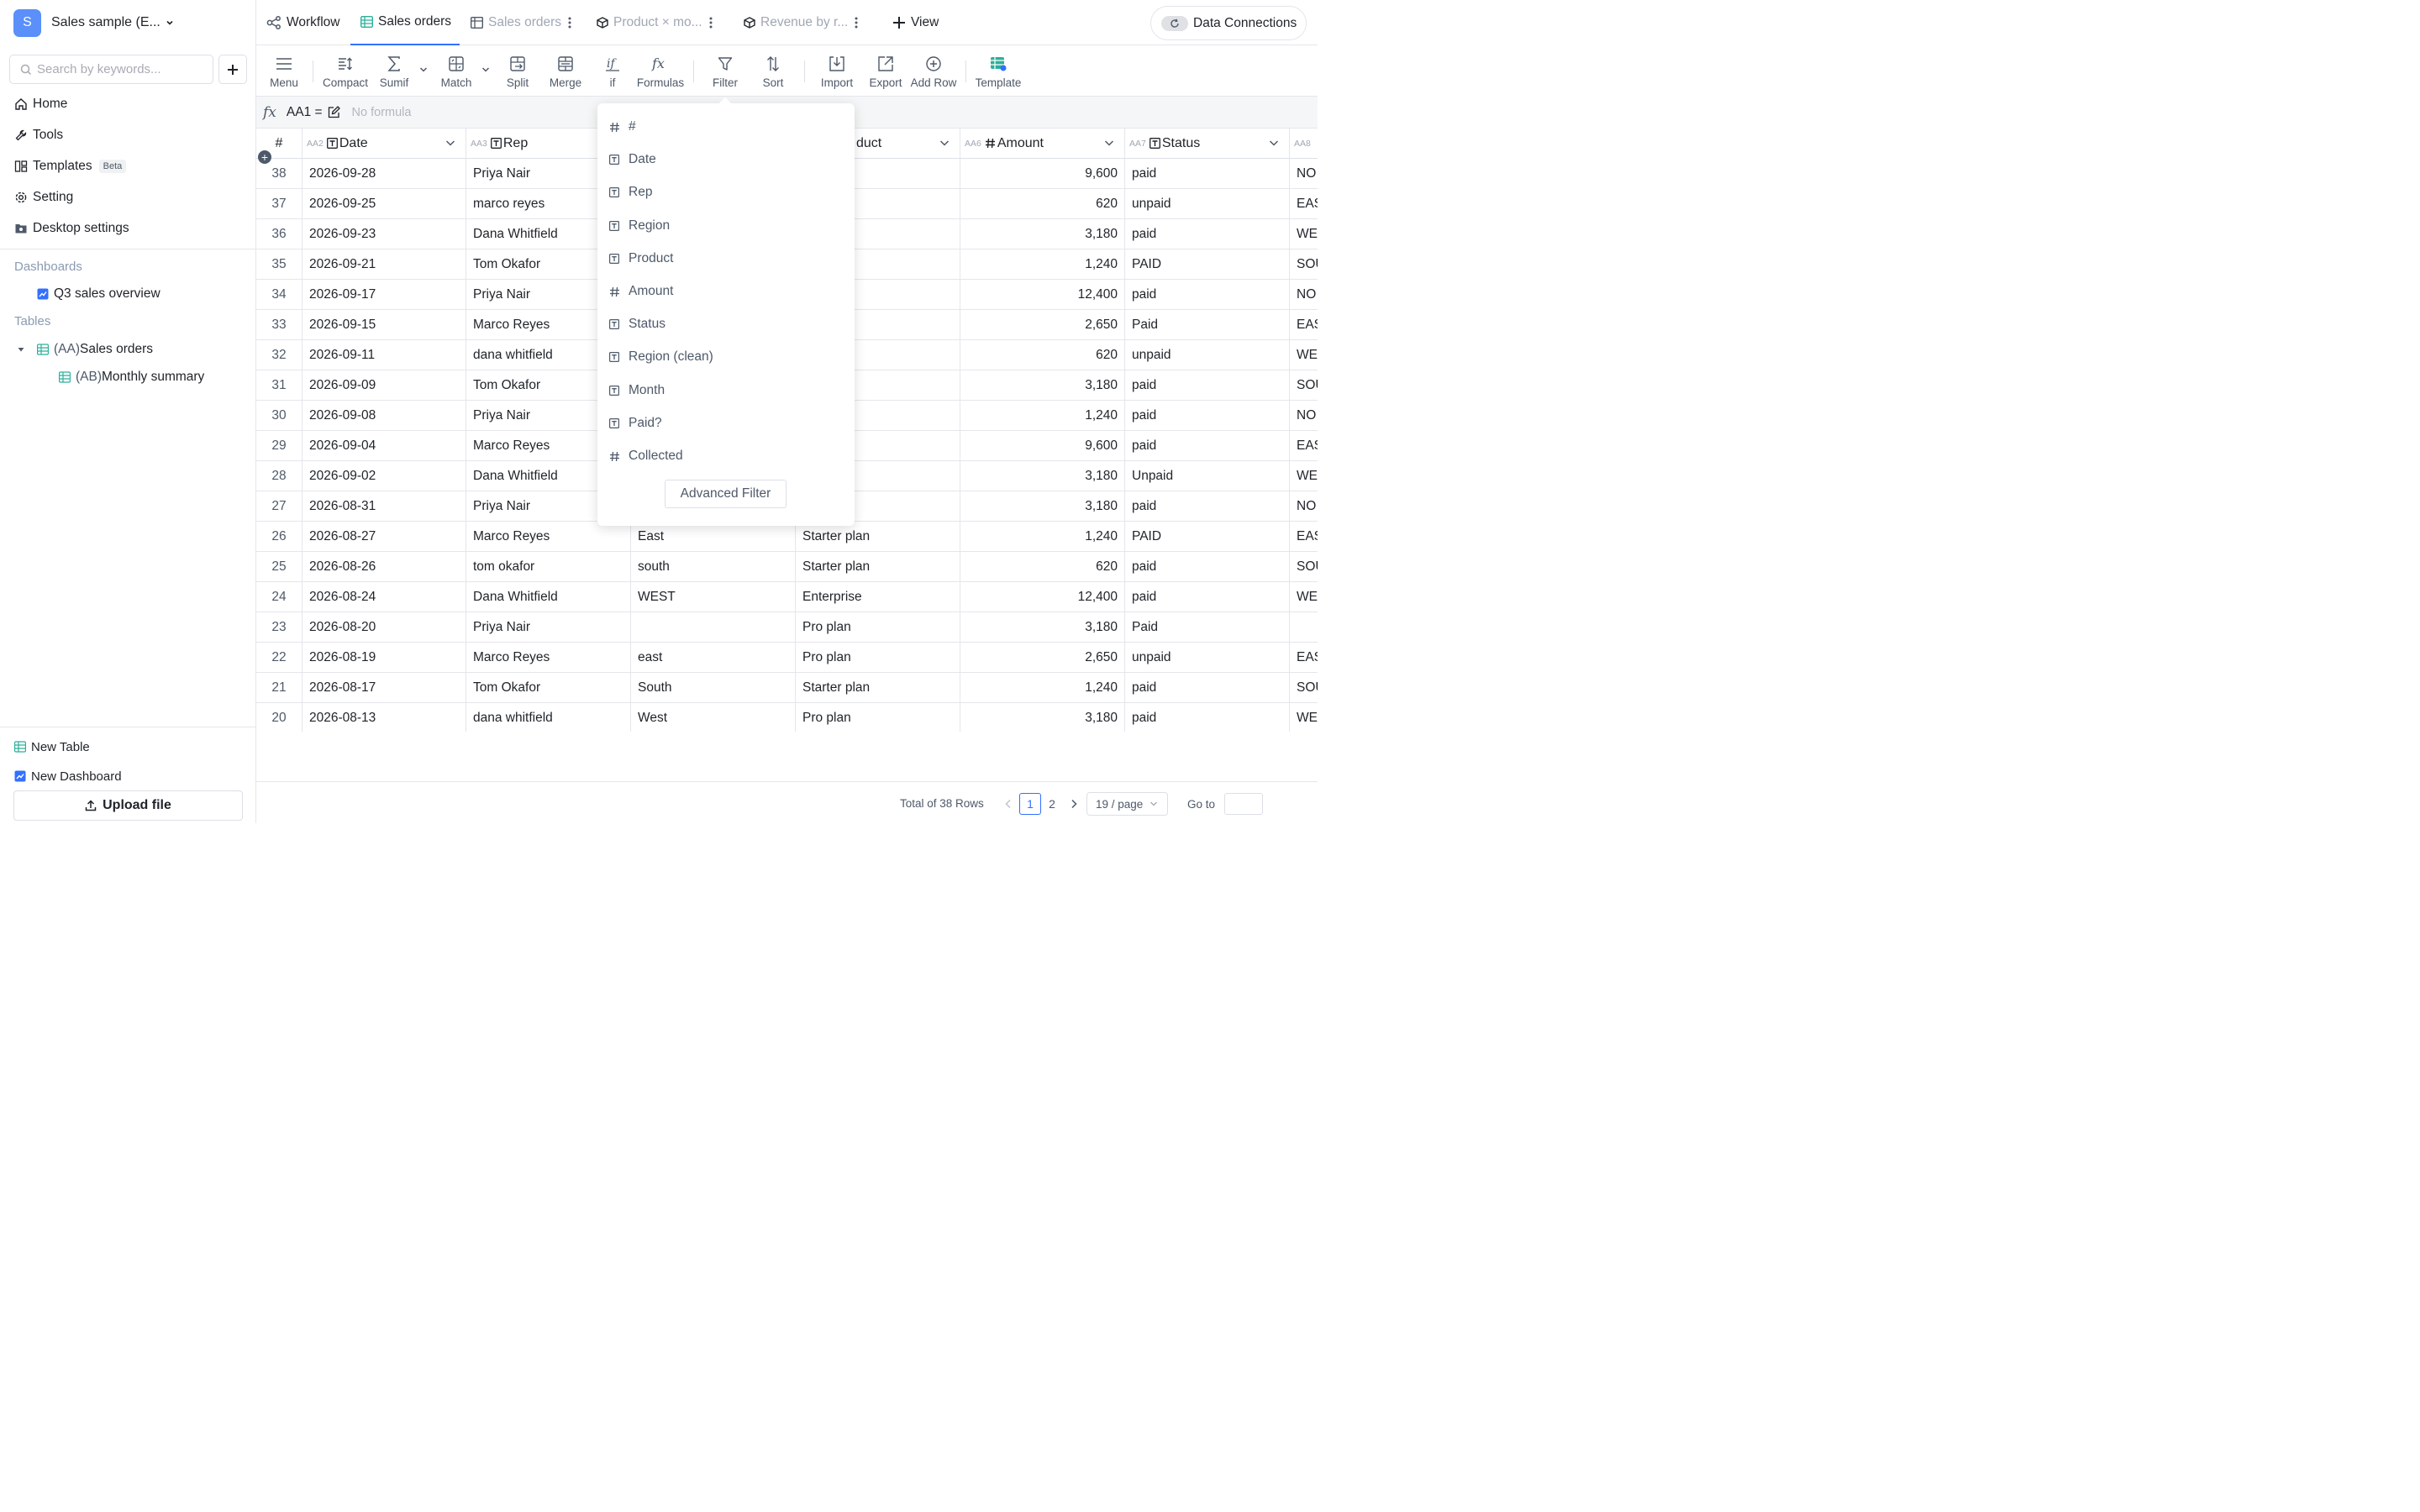 This screenshot has height=1512, width=2420. Describe the element at coordinates (548, 597) in the screenshot. I see `table-cell: Dana Whitfield` at that location.